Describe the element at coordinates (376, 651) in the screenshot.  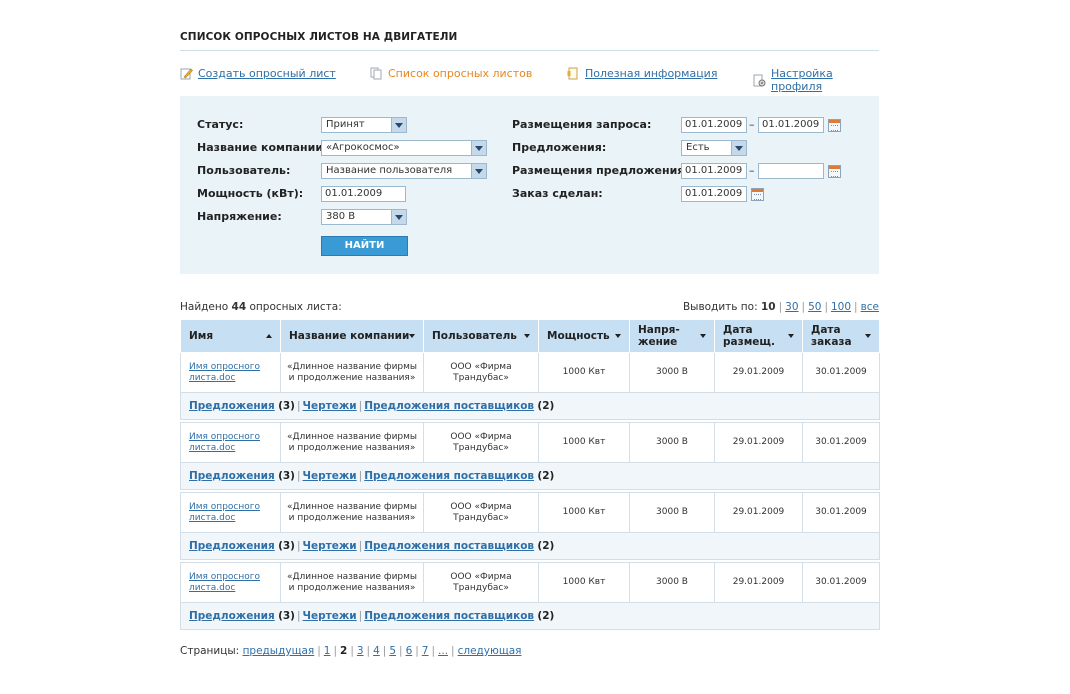
I see `pager-page: 4` at that location.